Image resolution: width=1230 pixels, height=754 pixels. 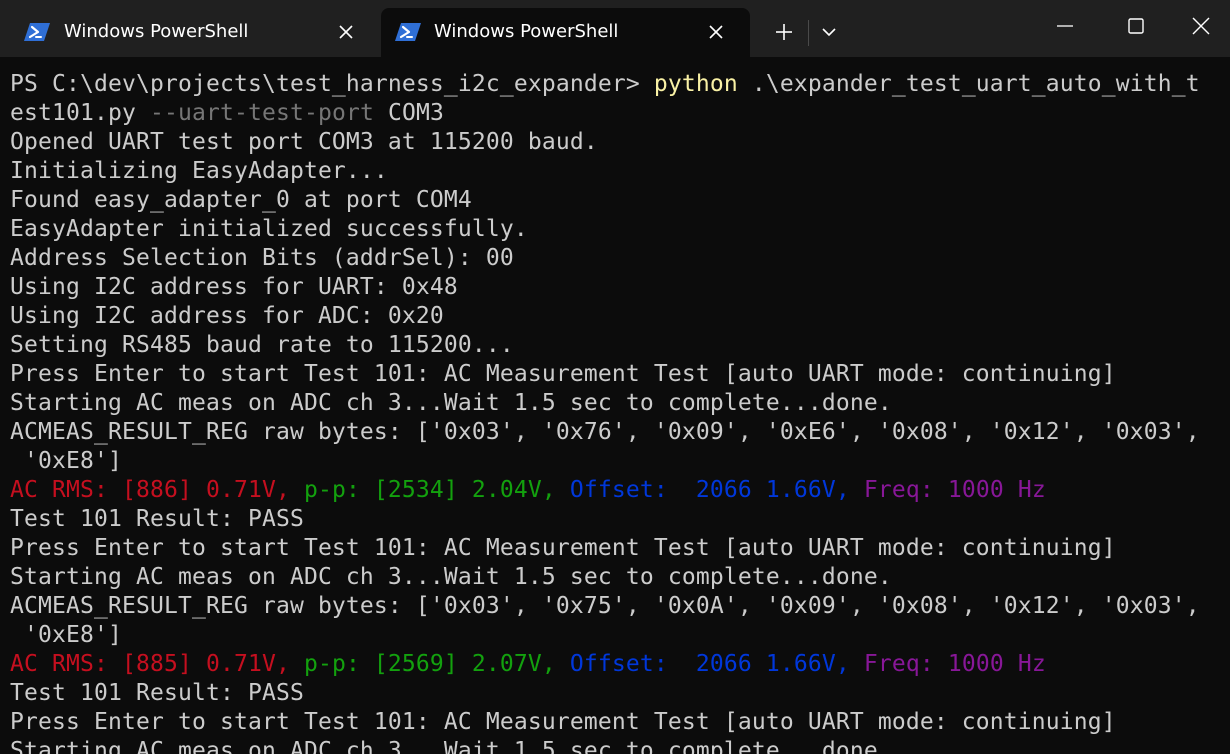 I want to click on minimize-button, so click(x=1065, y=26).